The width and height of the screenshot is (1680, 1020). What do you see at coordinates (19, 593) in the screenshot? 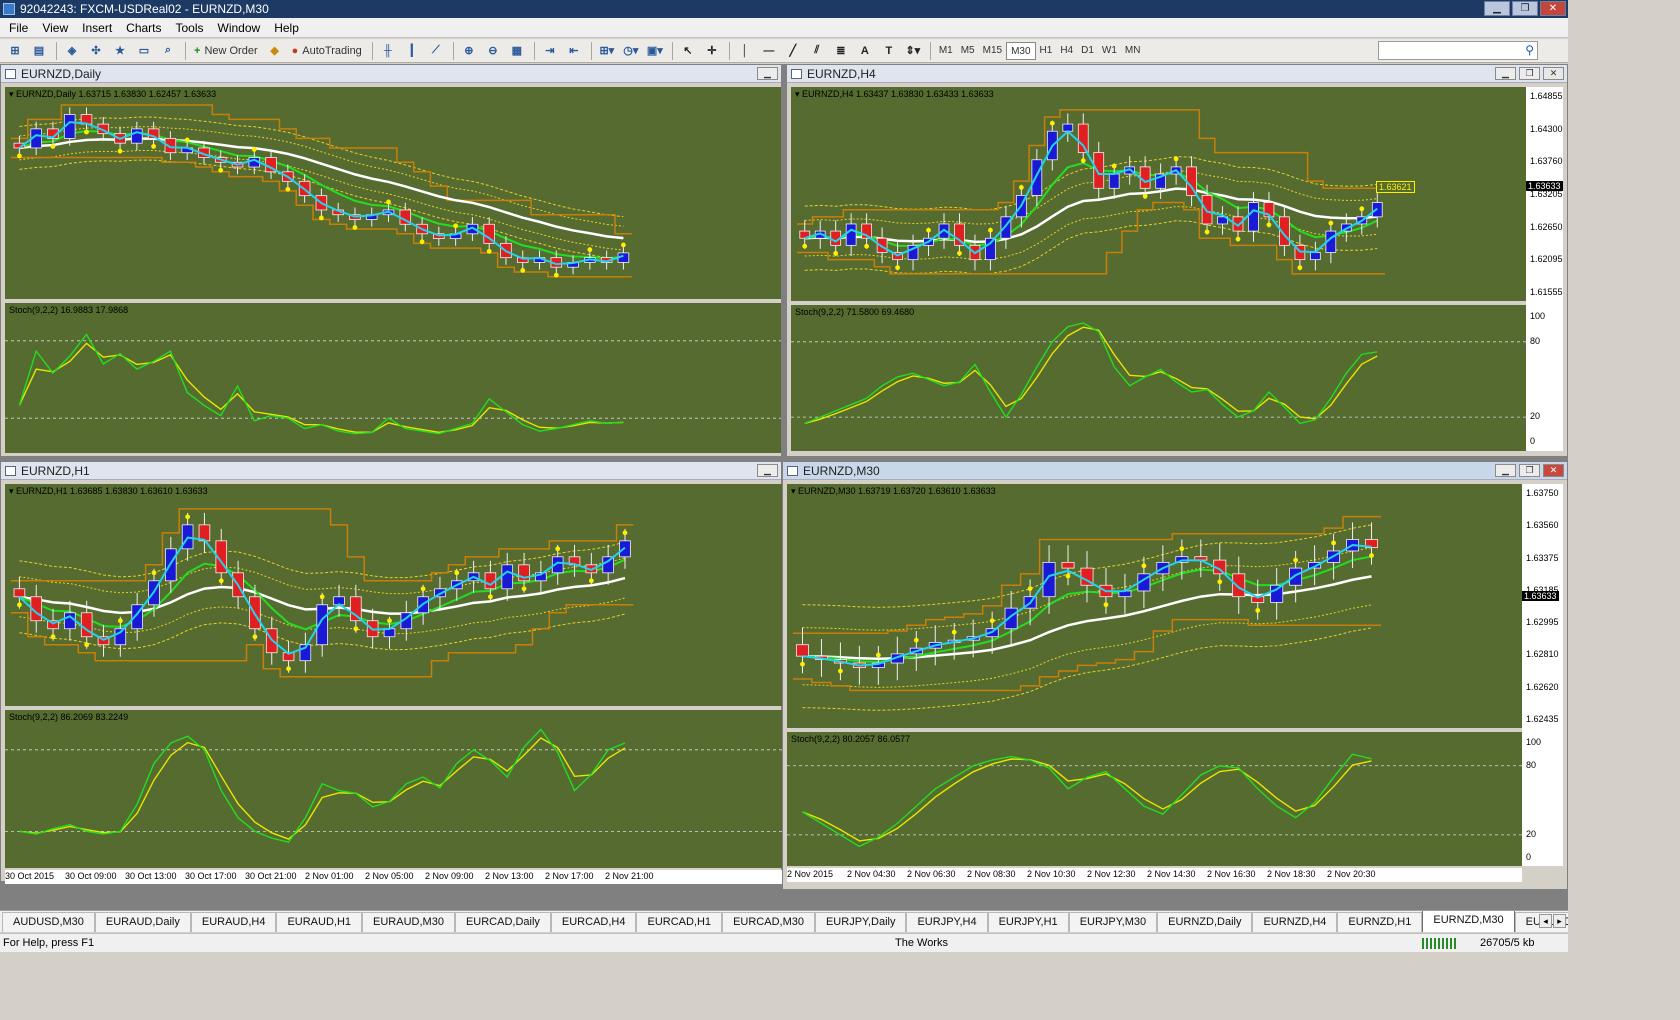
I see `candle-bear` at bounding box center [19, 593].